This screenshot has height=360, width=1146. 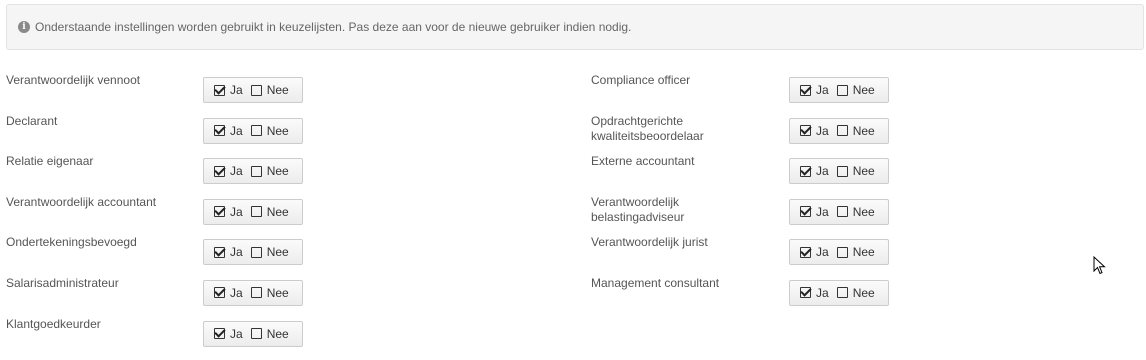 I want to click on role-label: Verantwoordelijk belastingadviseur, so click(x=638, y=209).